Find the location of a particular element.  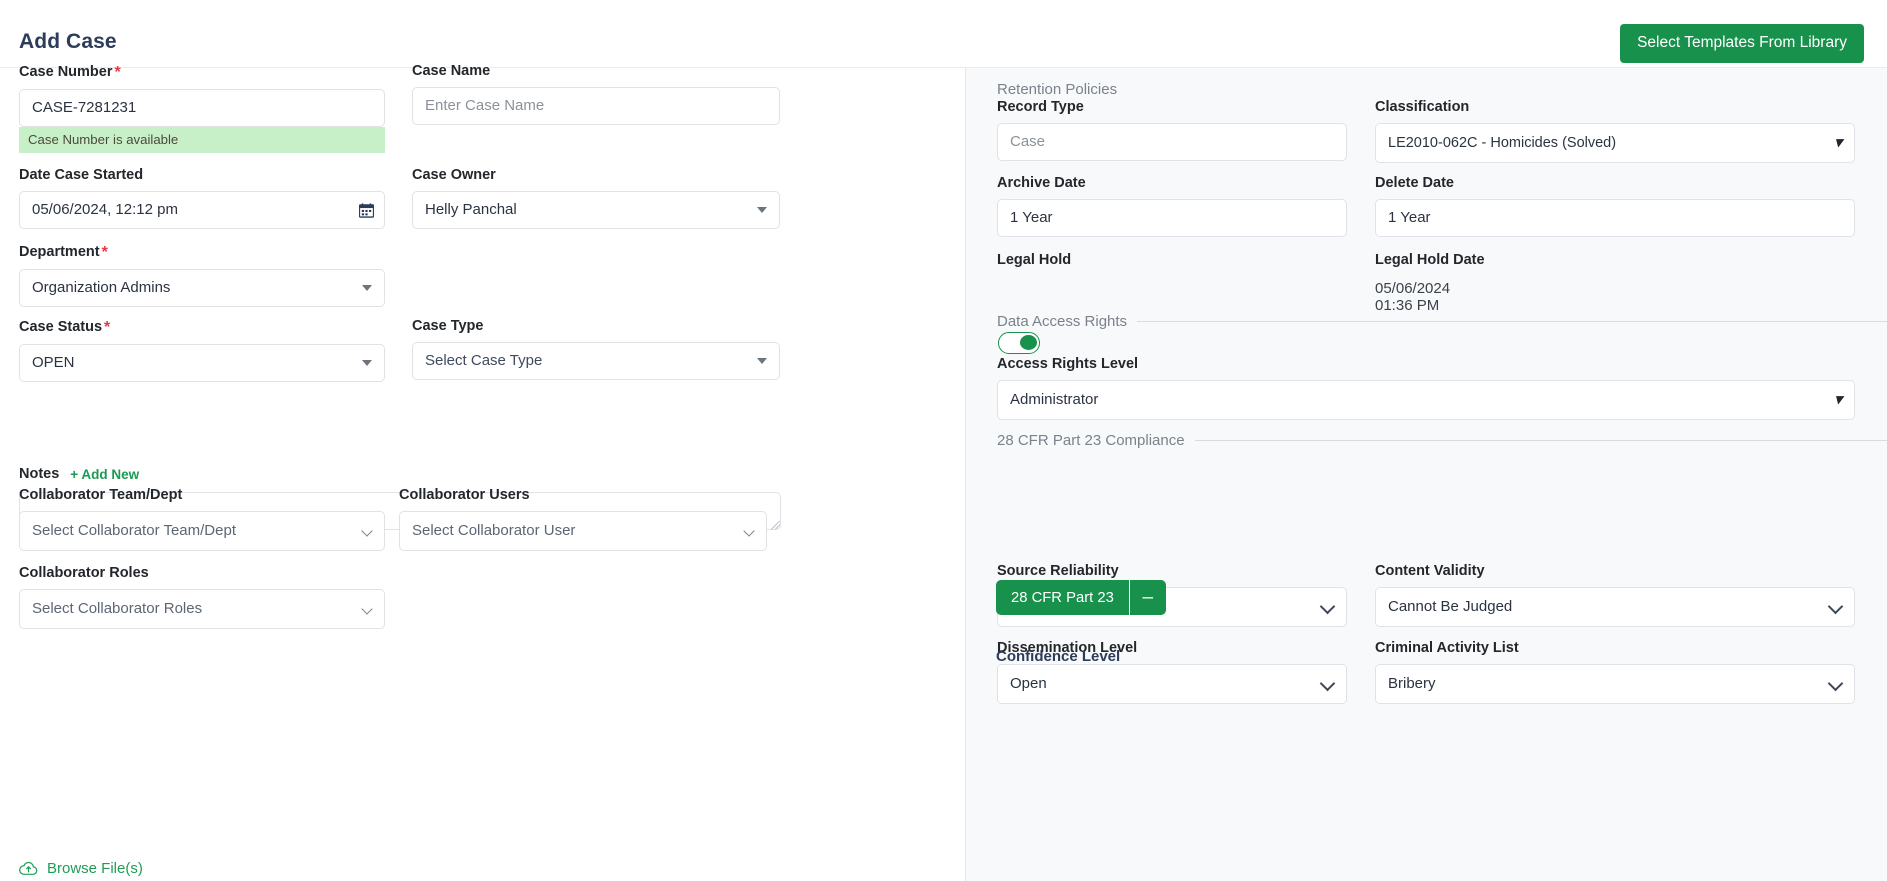

case-owner-select: Helly Panchal is located at coordinates (596, 209).